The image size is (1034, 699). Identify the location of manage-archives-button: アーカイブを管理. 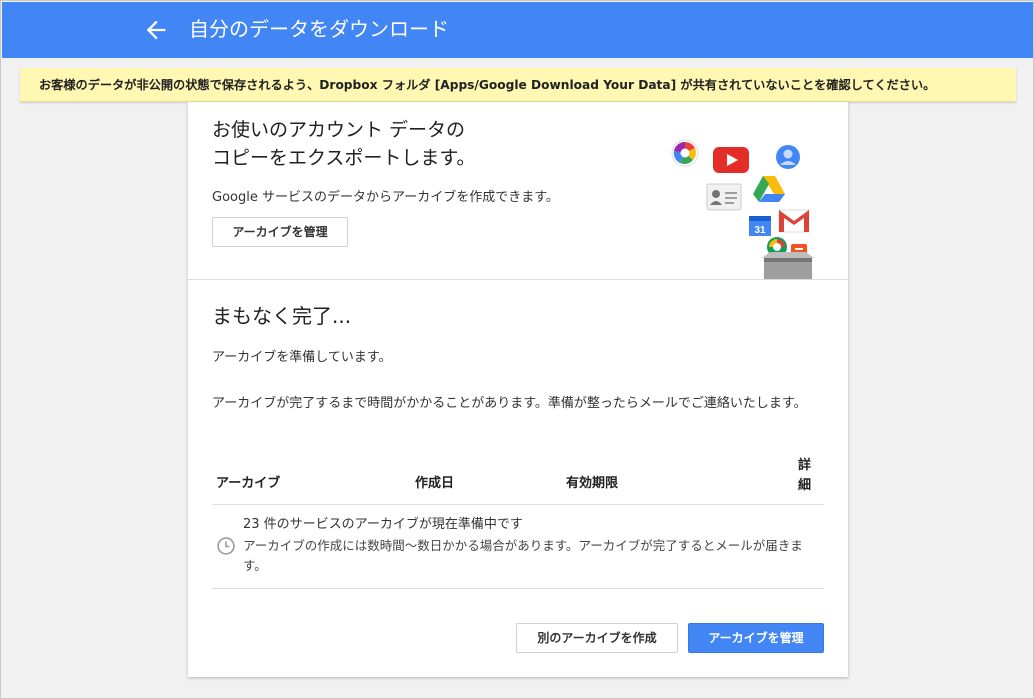
(756, 638).